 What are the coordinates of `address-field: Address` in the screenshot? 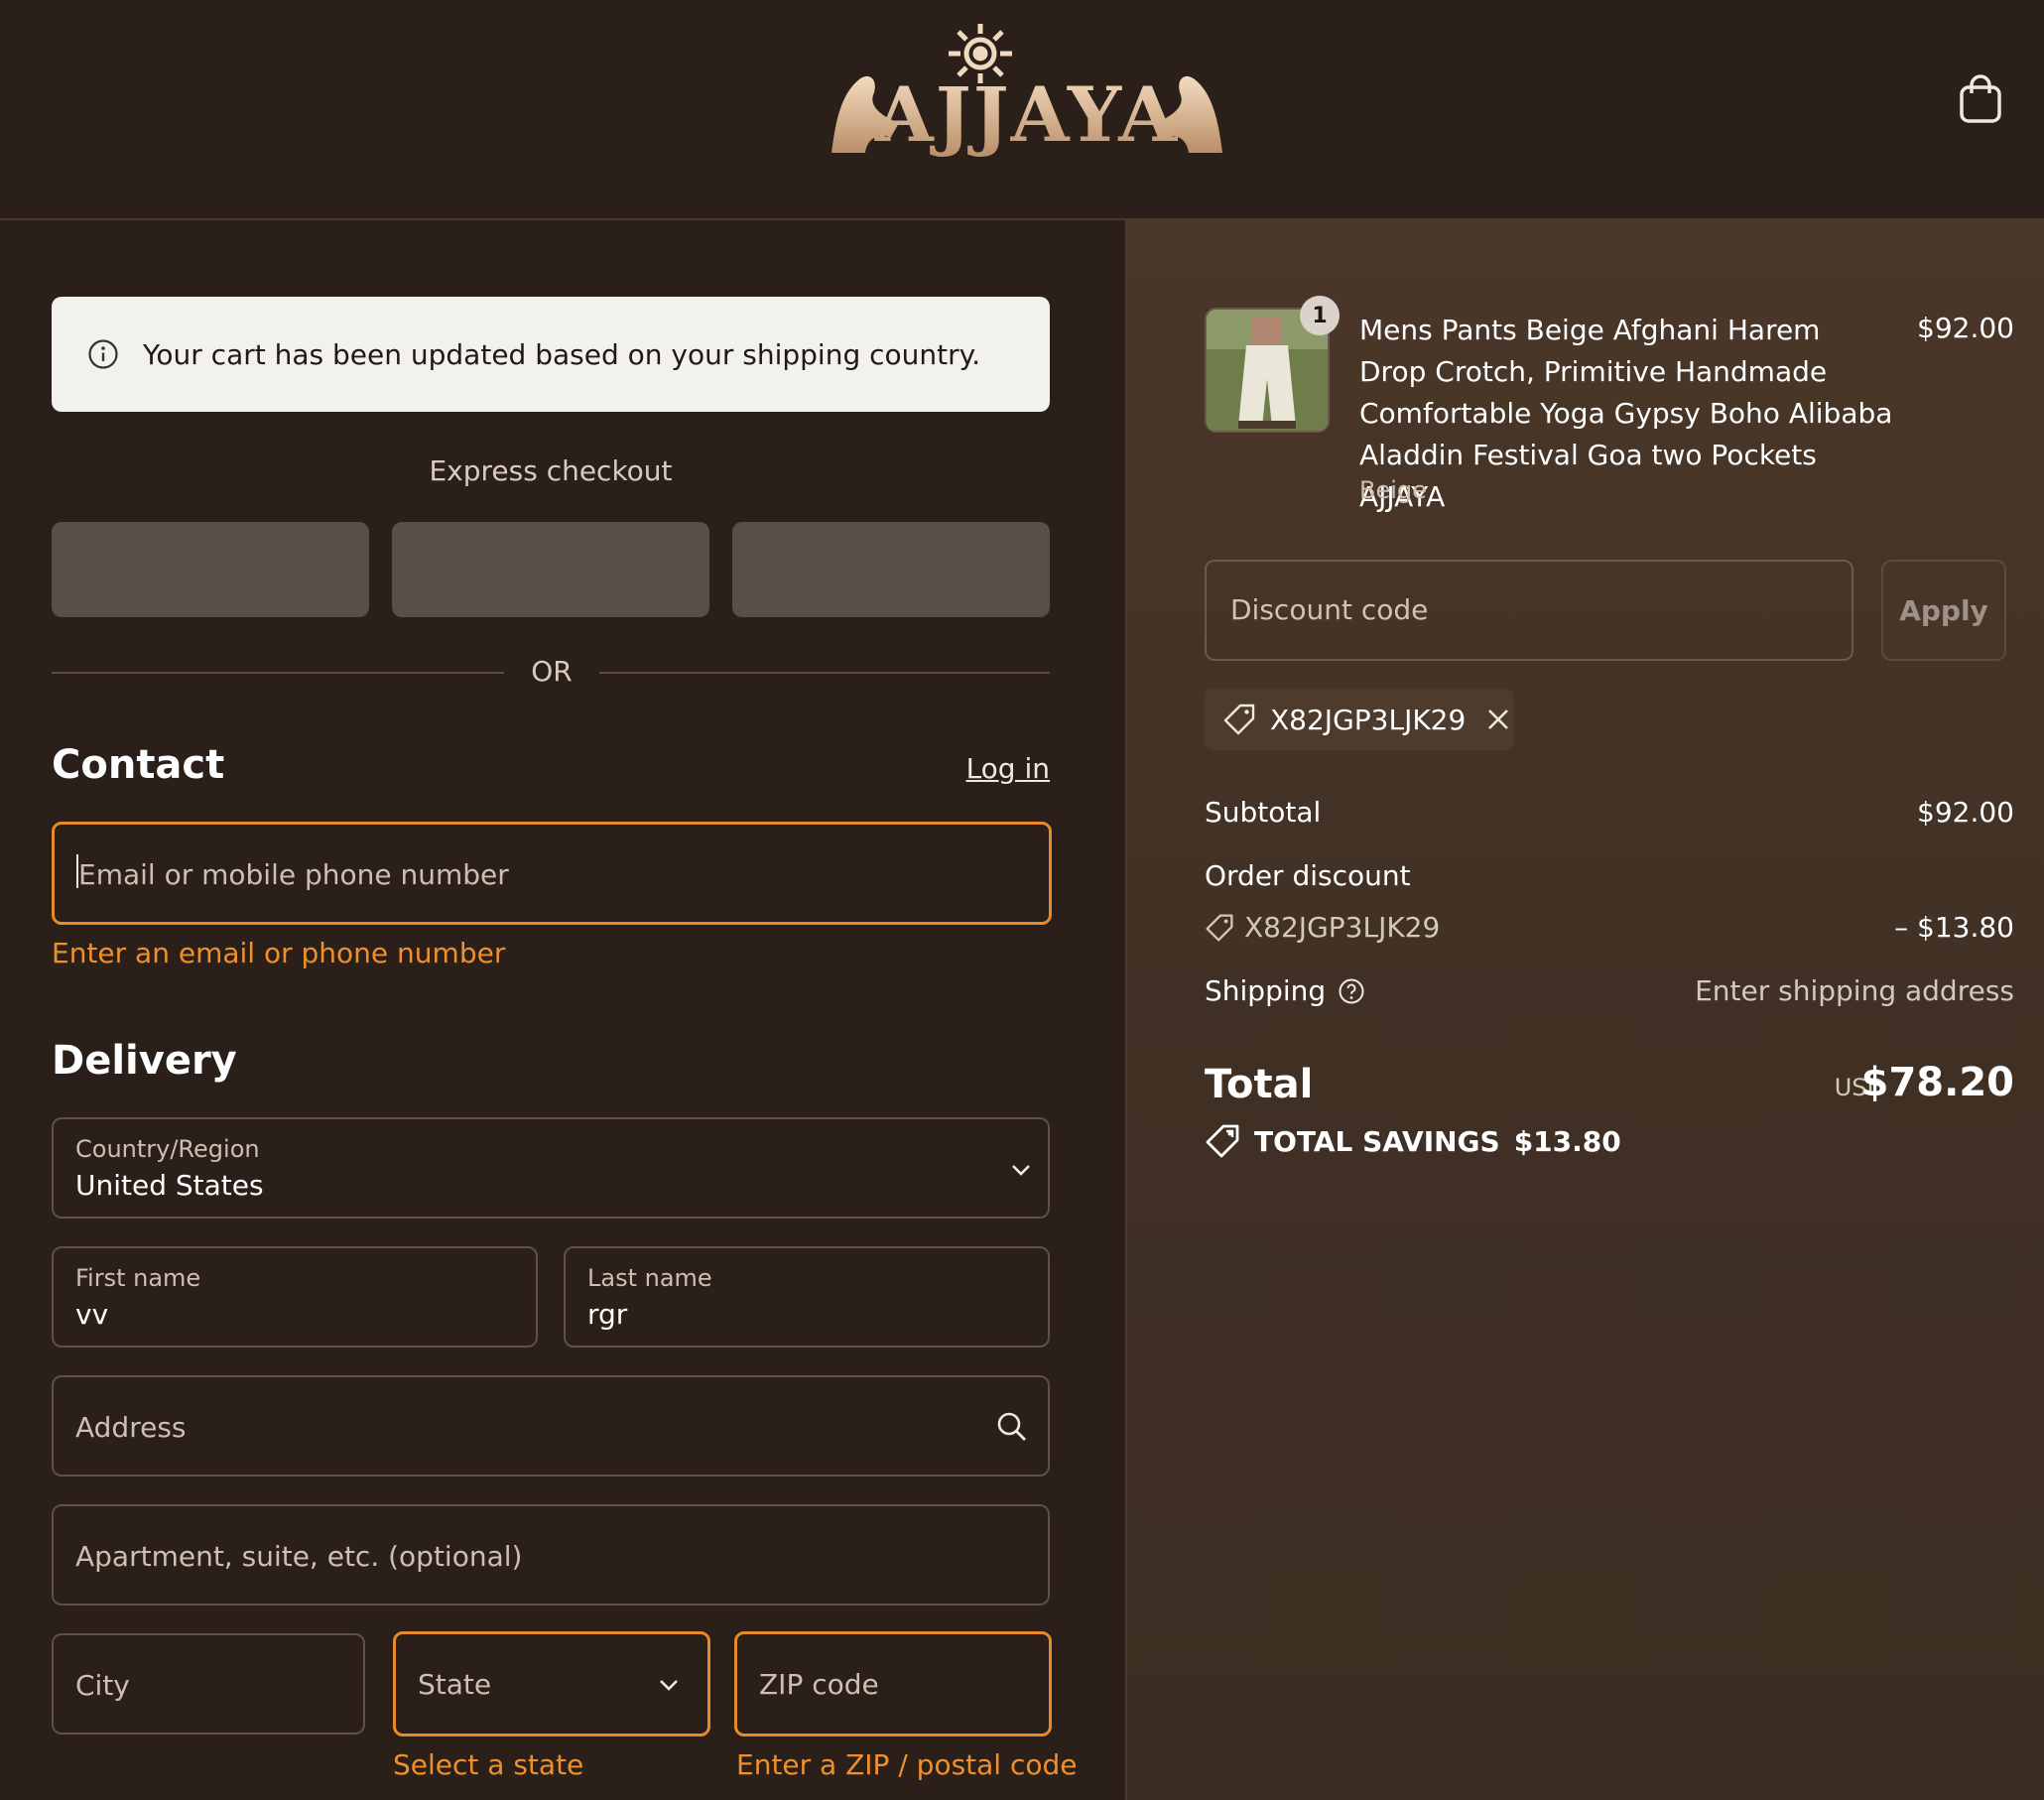 It's located at (551, 1426).